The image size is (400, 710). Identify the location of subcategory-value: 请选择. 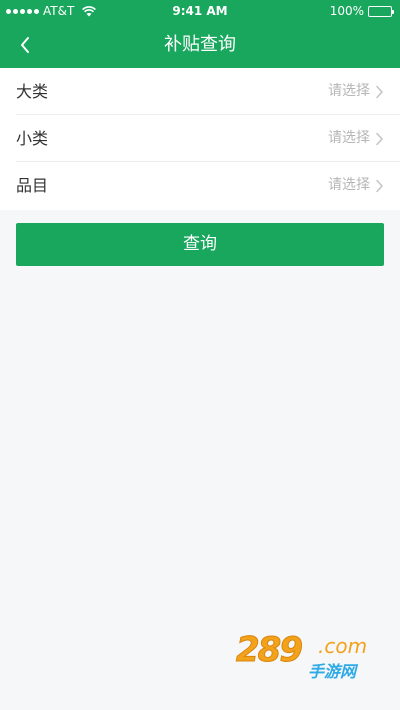
(349, 138).